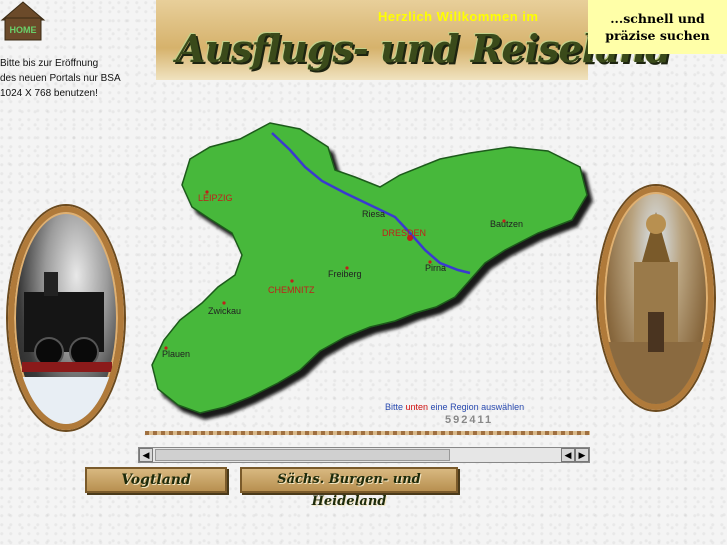 Image resolution: width=727 pixels, height=545 pixels. What do you see at coordinates (469, 420) in the screenshot?
I see `visitor-counter: 592411` at bounding box center [469, 420].